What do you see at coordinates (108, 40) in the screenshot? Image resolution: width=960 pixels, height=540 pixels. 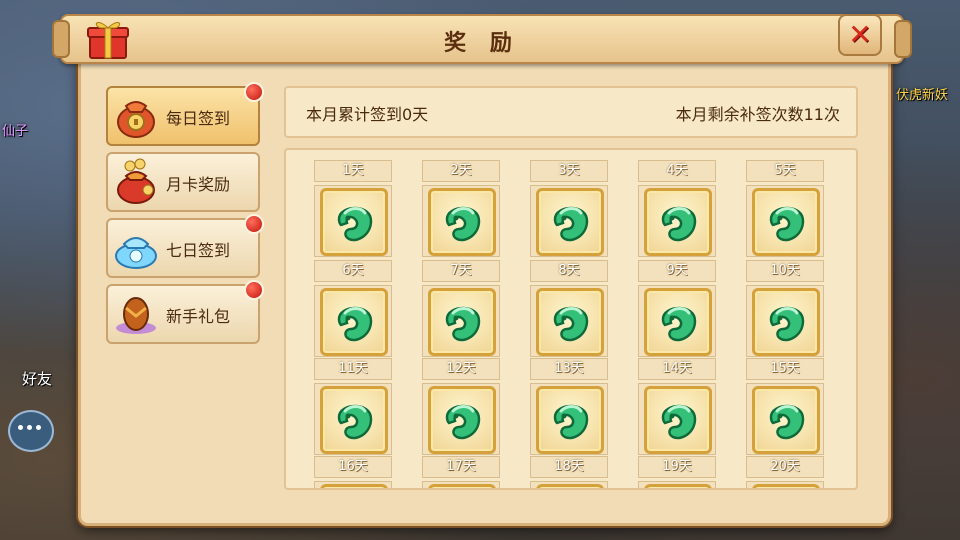 I see `gift-box-icon` at bounding box center [108, 40].